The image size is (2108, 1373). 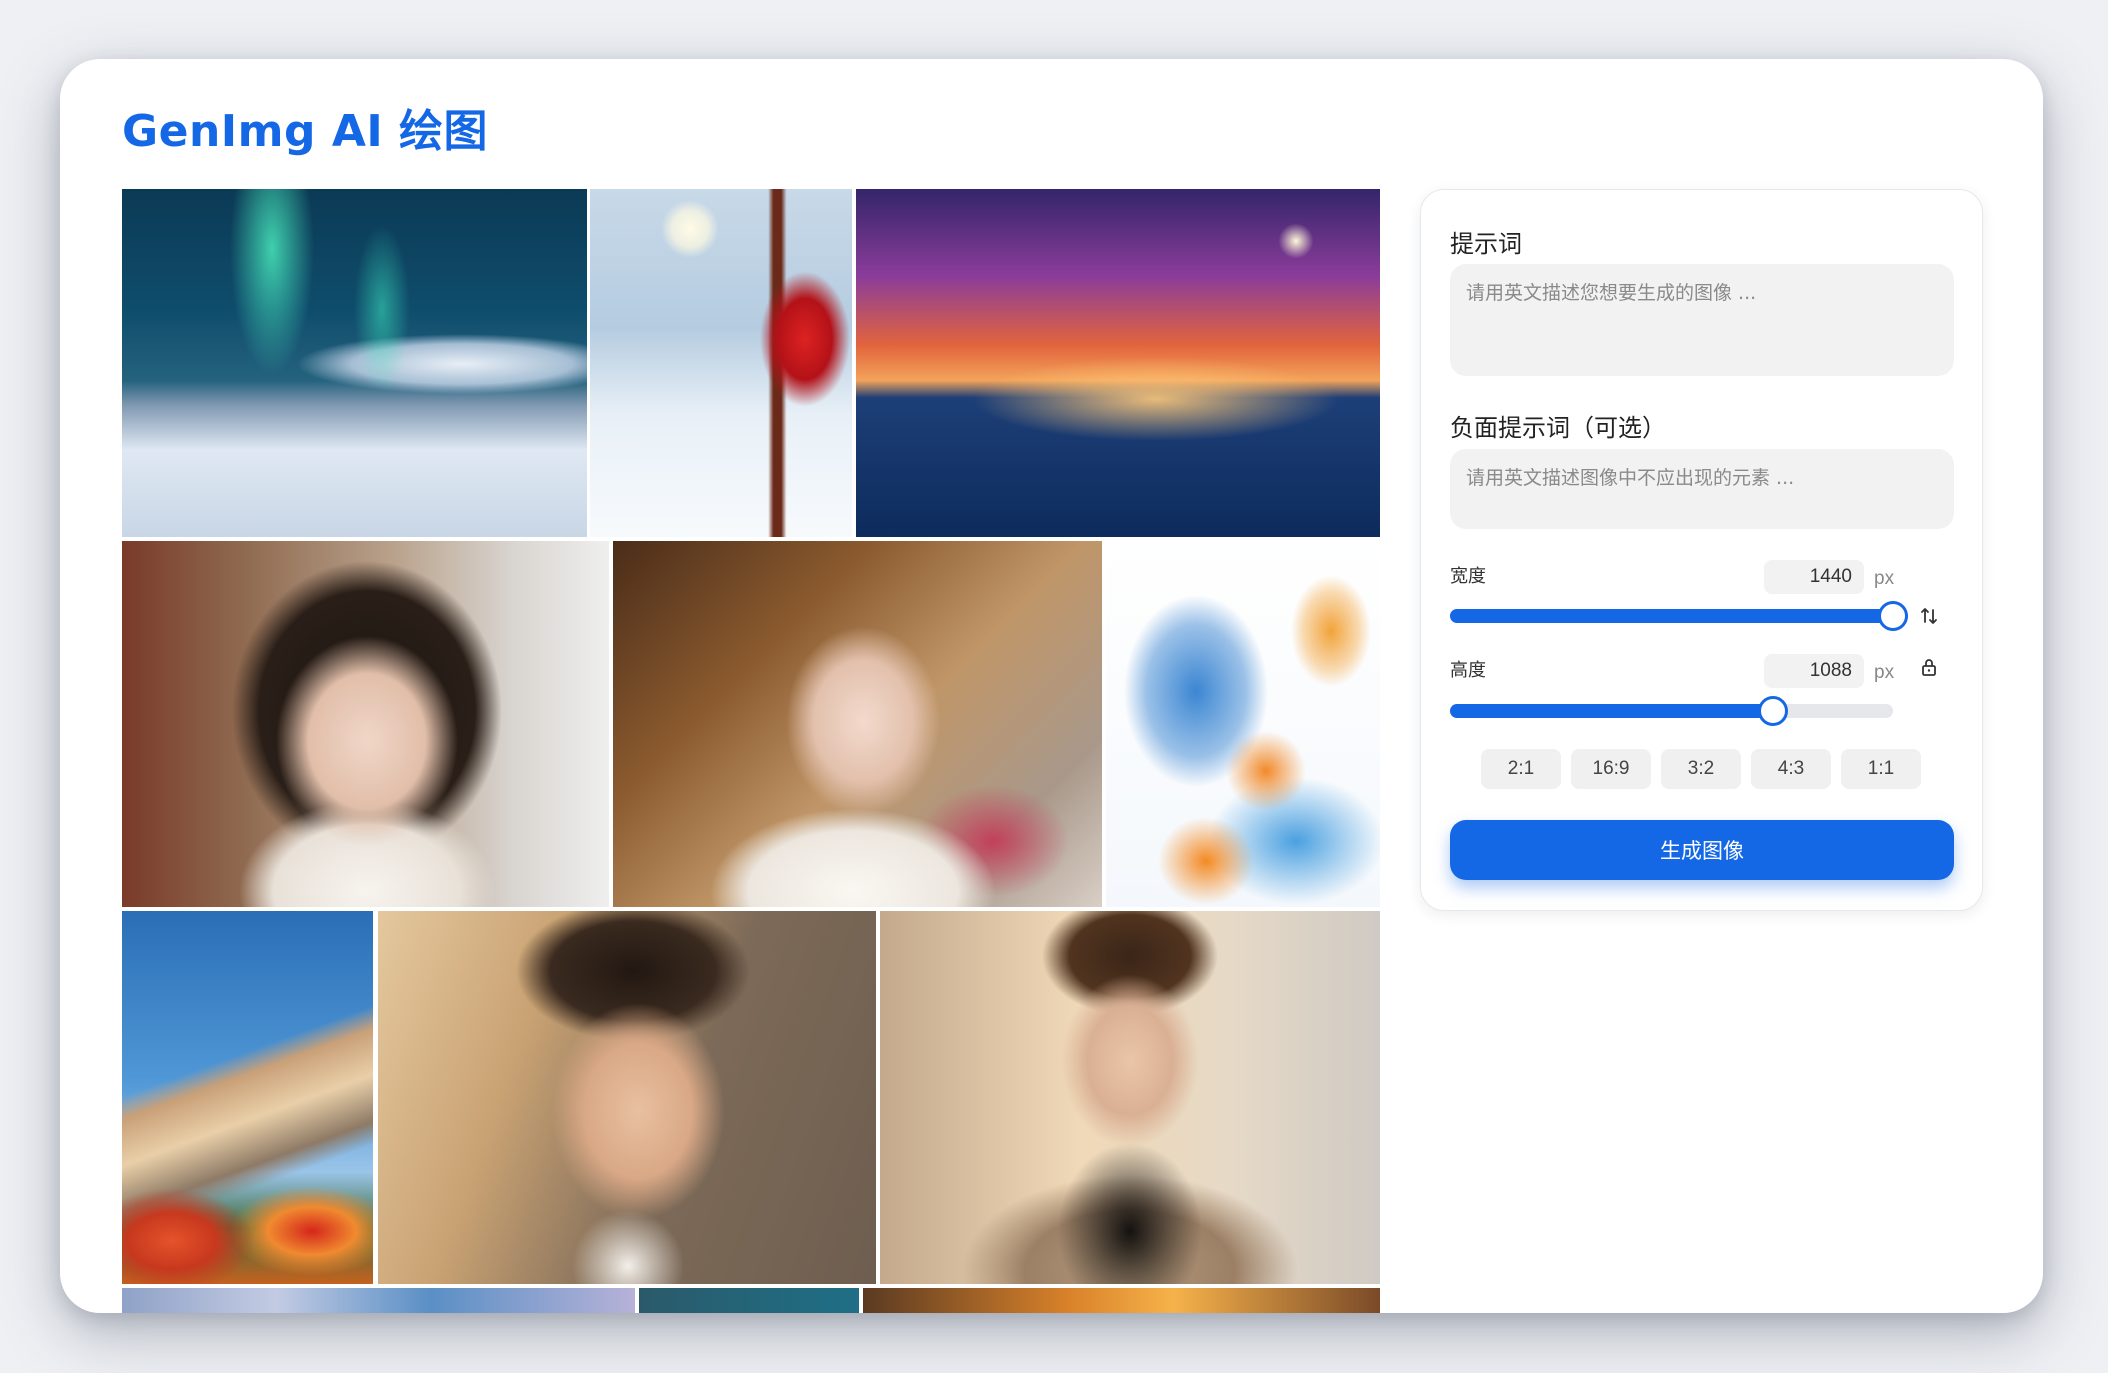 What do you see at coordinates (1468, 670) in the screenshot?
I see `height-label: 高度` at bounding box center [1468, 670].